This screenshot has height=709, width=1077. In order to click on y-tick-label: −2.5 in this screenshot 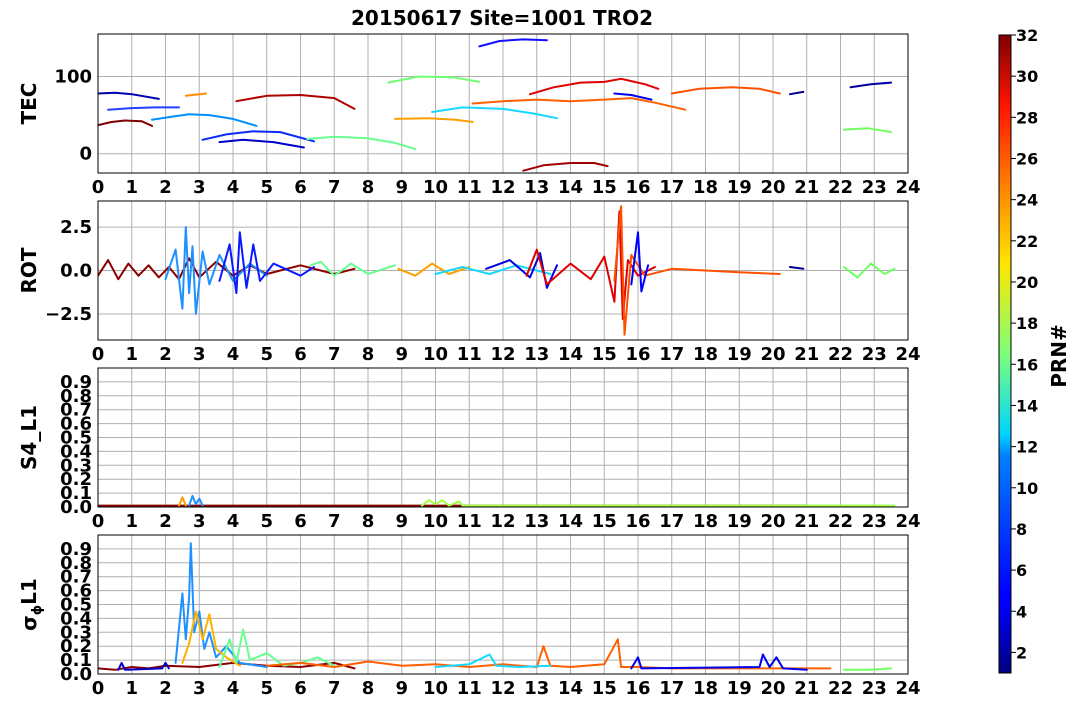, I will do `click(68, 314)`.